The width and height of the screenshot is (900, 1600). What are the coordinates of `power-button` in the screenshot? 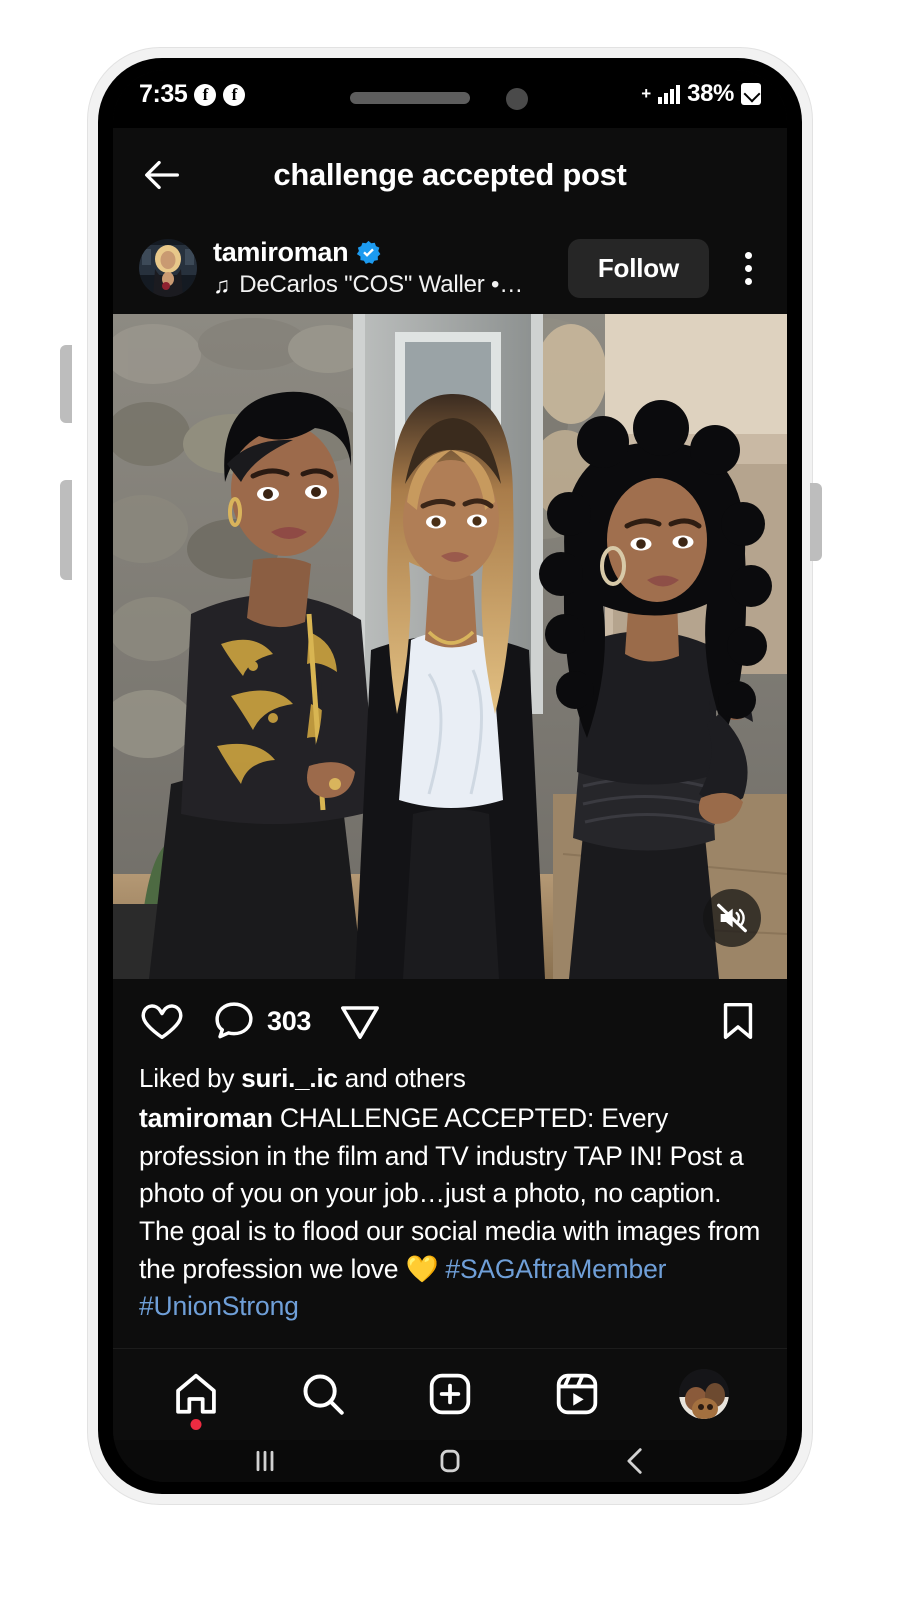 It's located at (816, 522).